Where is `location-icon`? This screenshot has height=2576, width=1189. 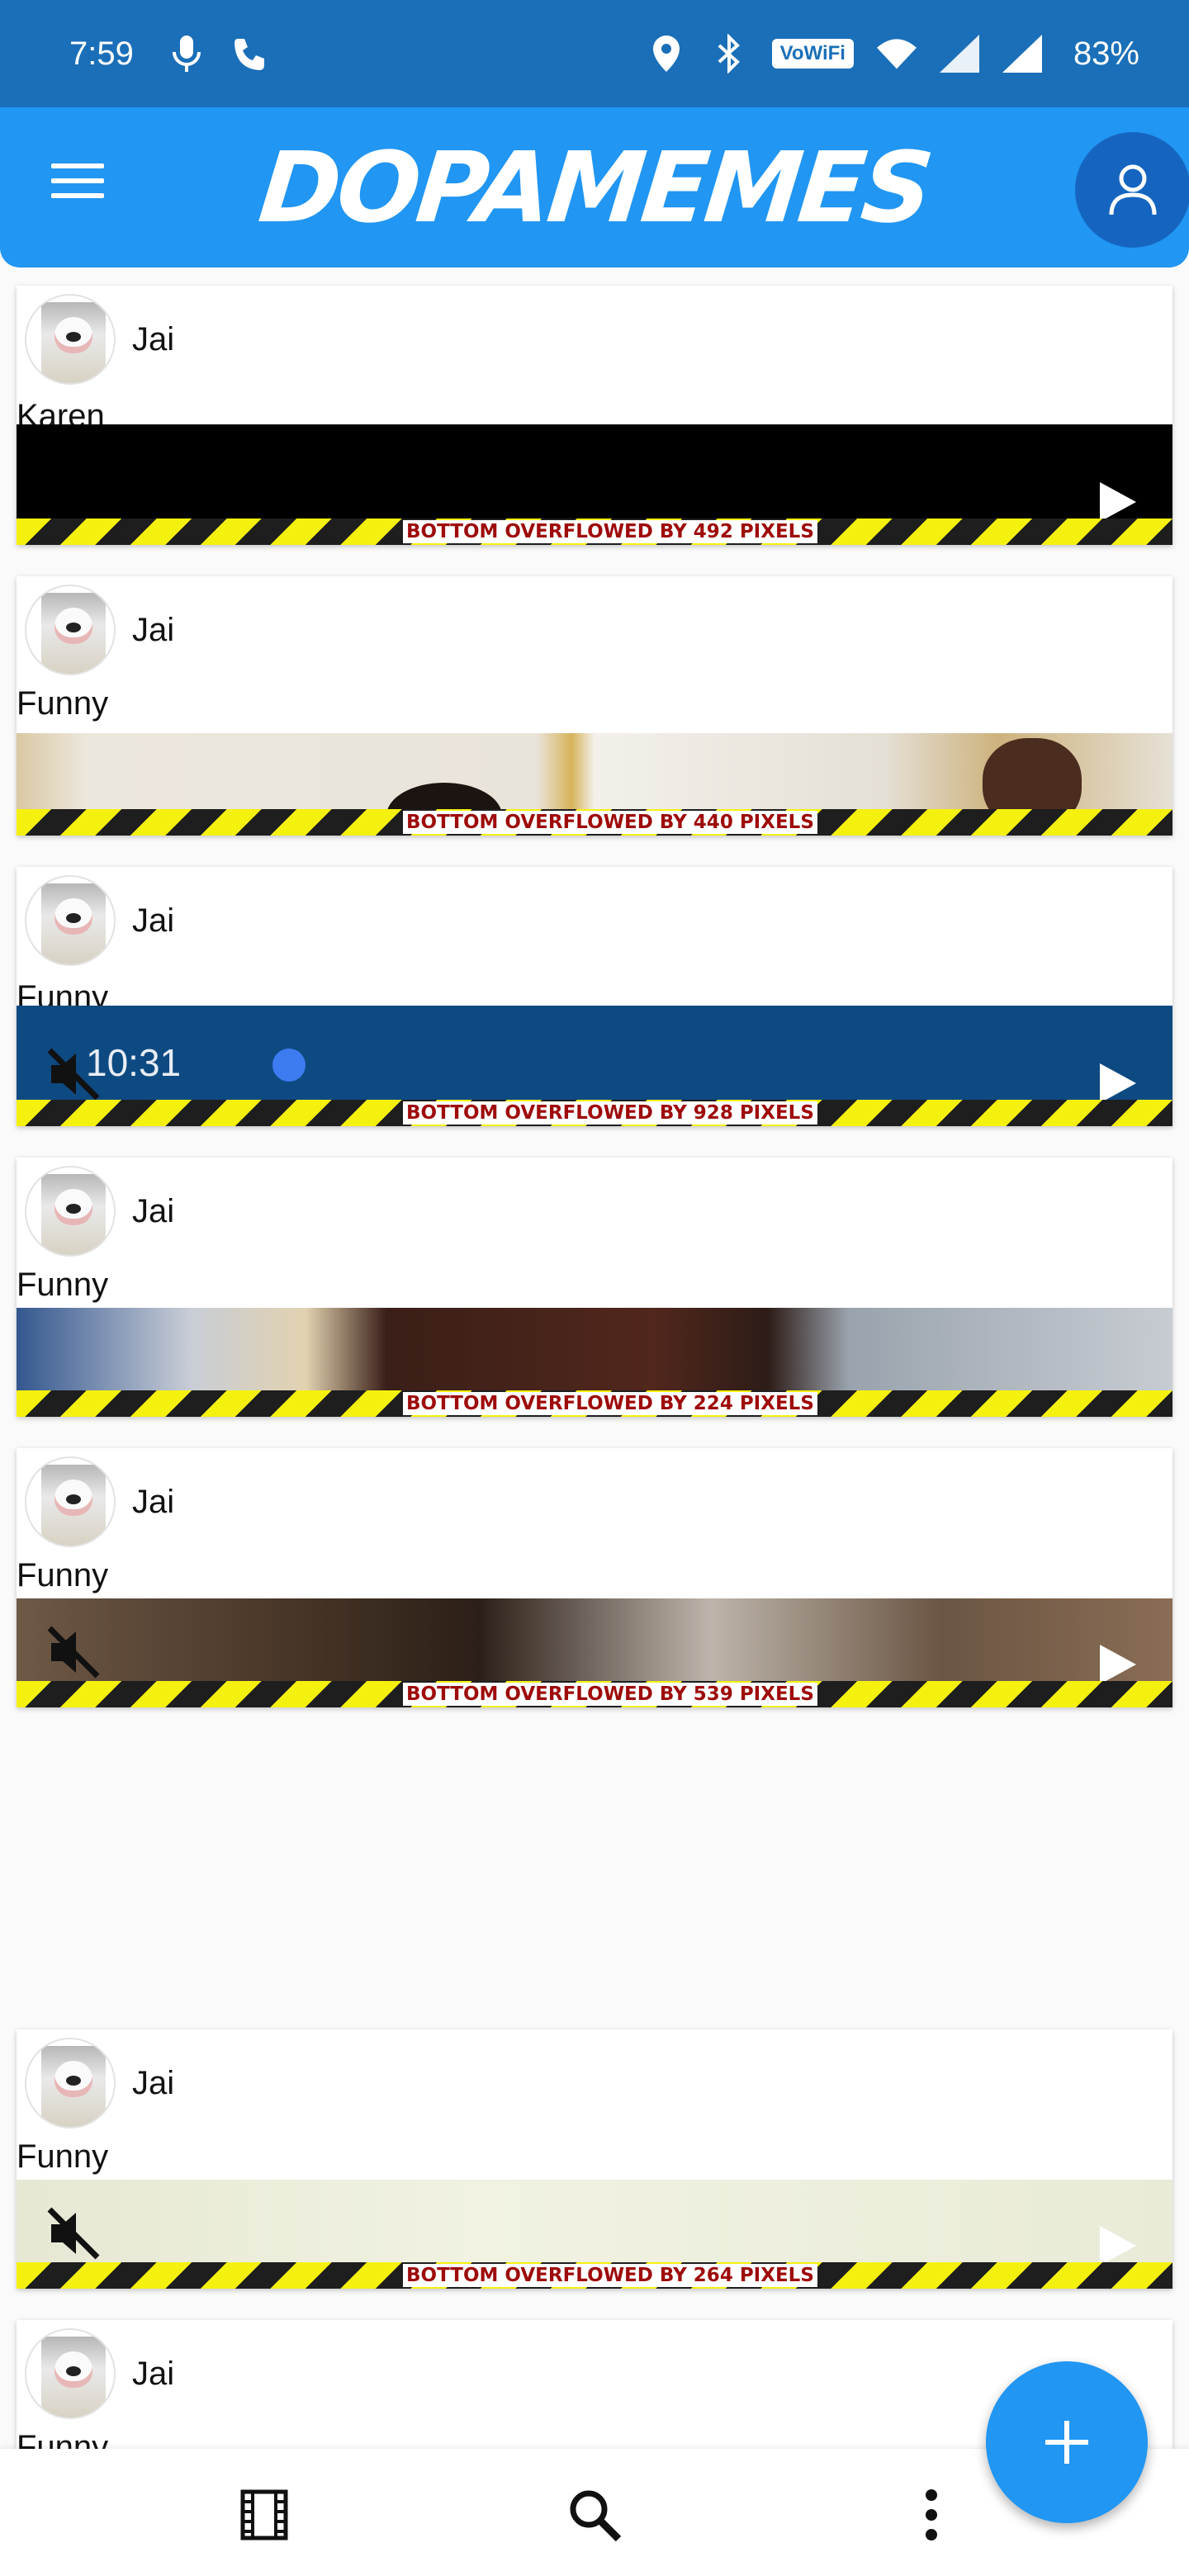 location-icon is located at coordinates (666, 53).